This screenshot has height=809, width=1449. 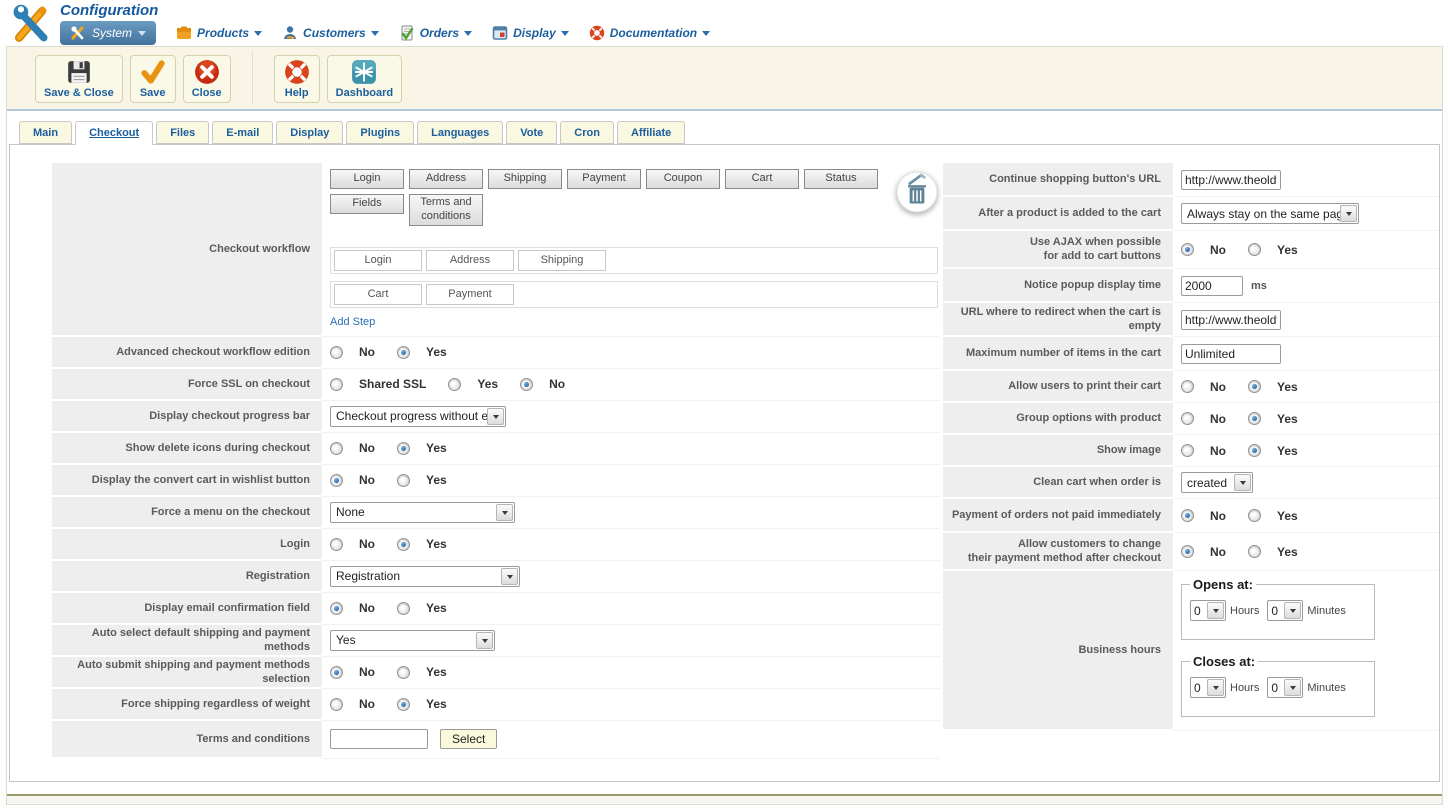 What do you see at coordinates (79, 79) in the screenshot?
I see `save-and-close-button: Save & Close` at bounding box center [79, 79].